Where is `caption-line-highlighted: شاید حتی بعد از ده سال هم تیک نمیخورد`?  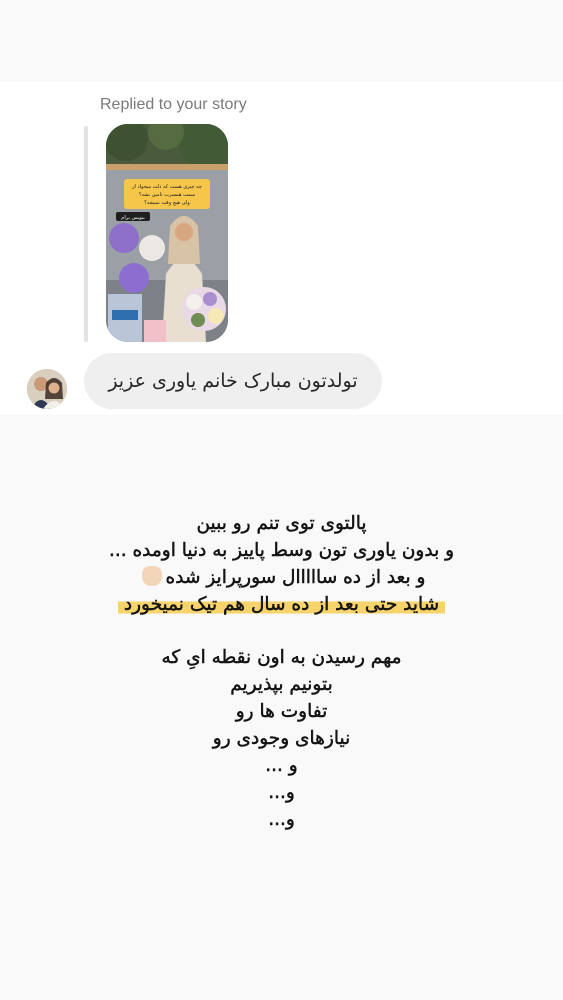 caption-line-highlighted: شاید حتی بعد از ده سال هم تیک نمیخورد is located at coordinates (281, 604).